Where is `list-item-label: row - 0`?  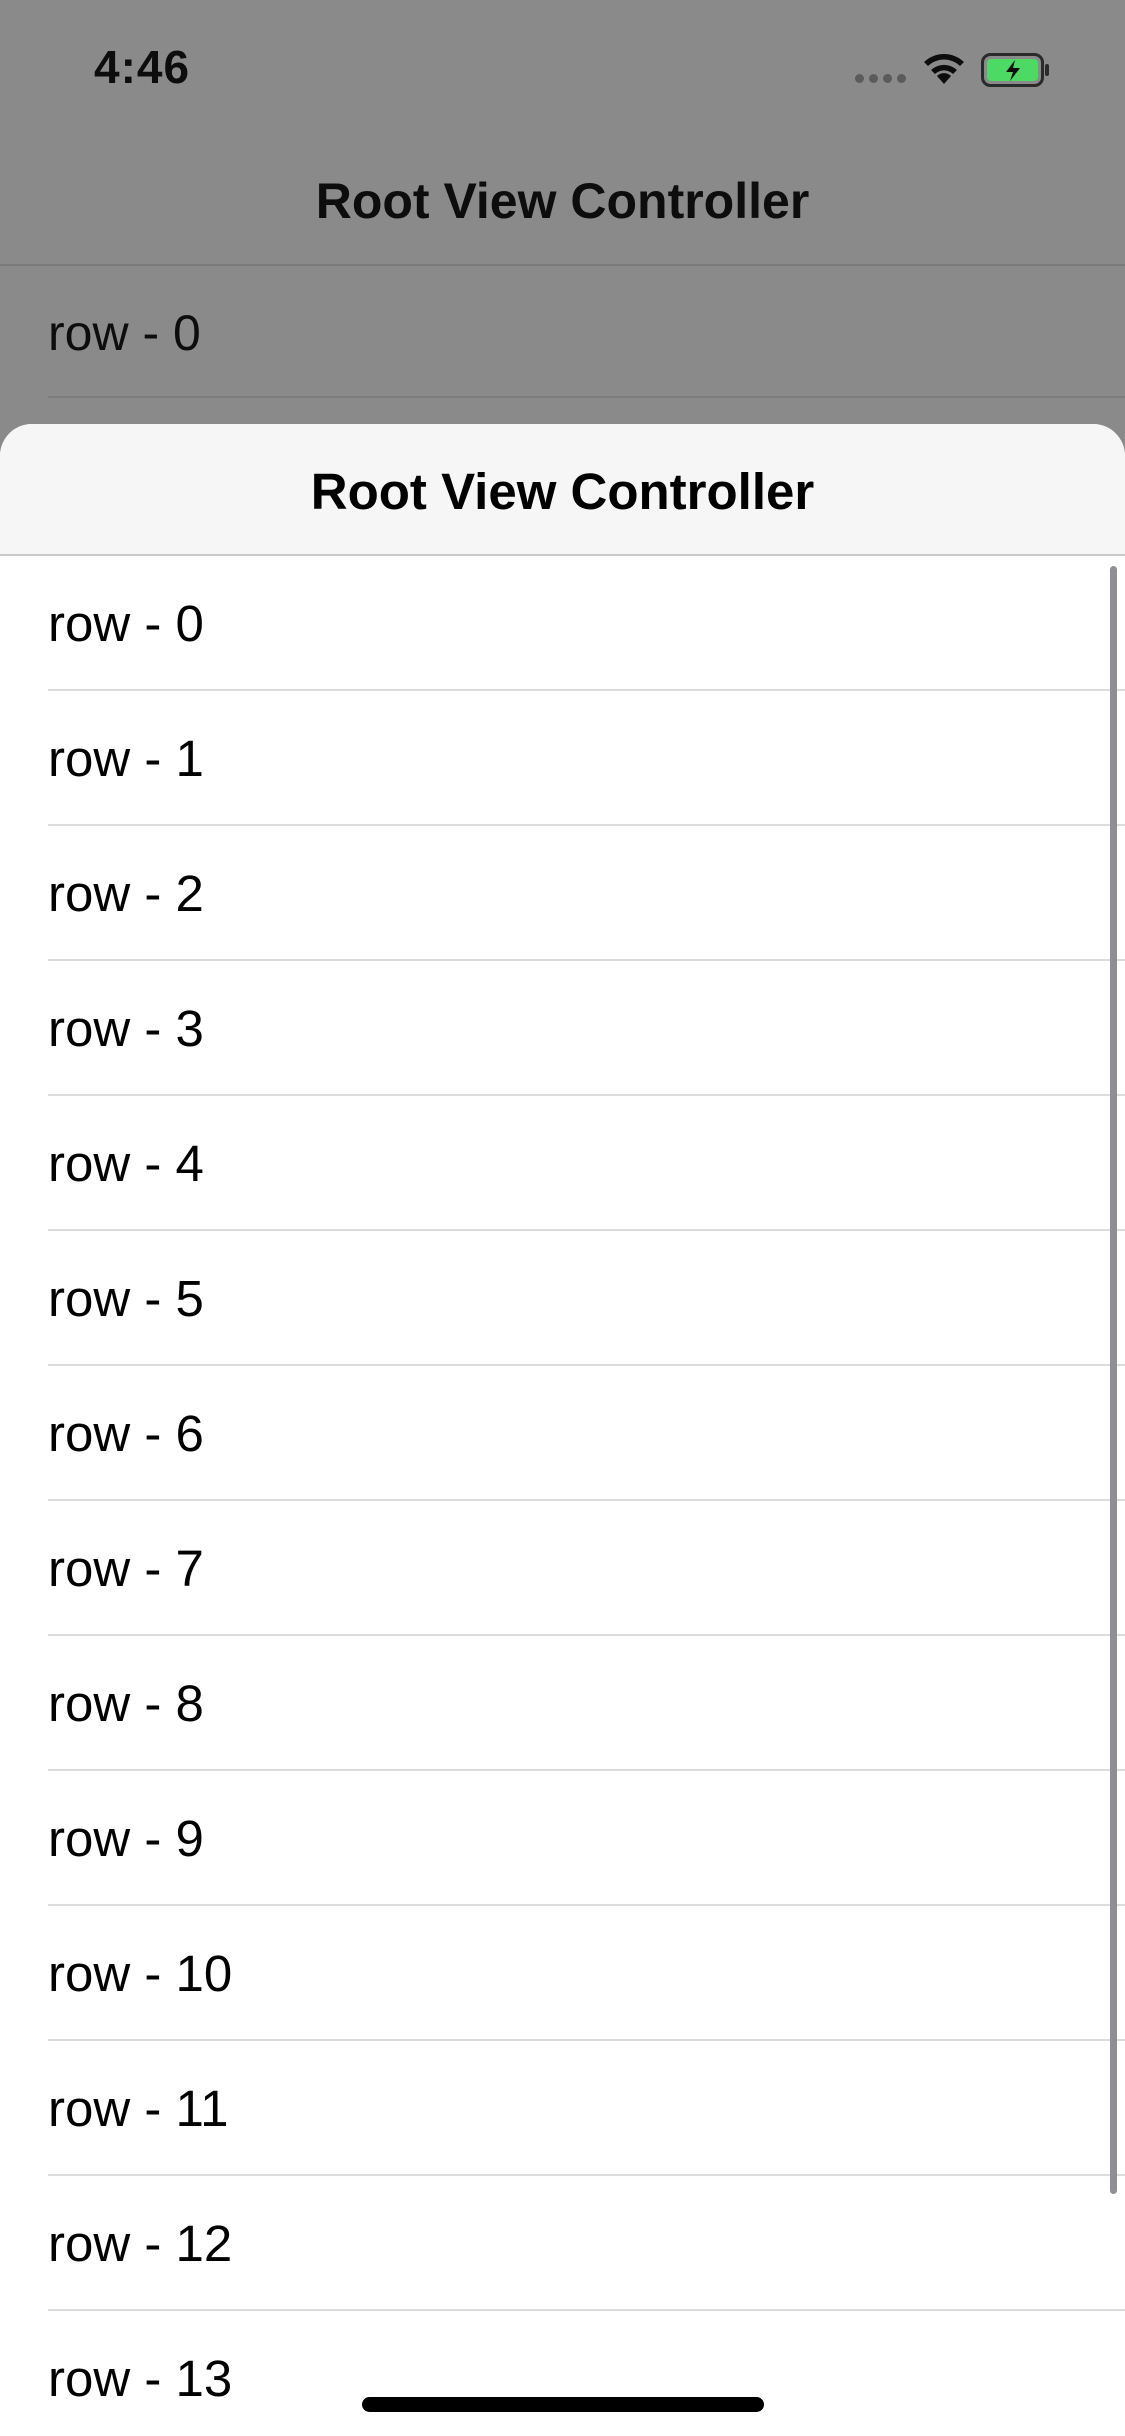
list-item-label: row - 0 is located at coordinates (126, 623).